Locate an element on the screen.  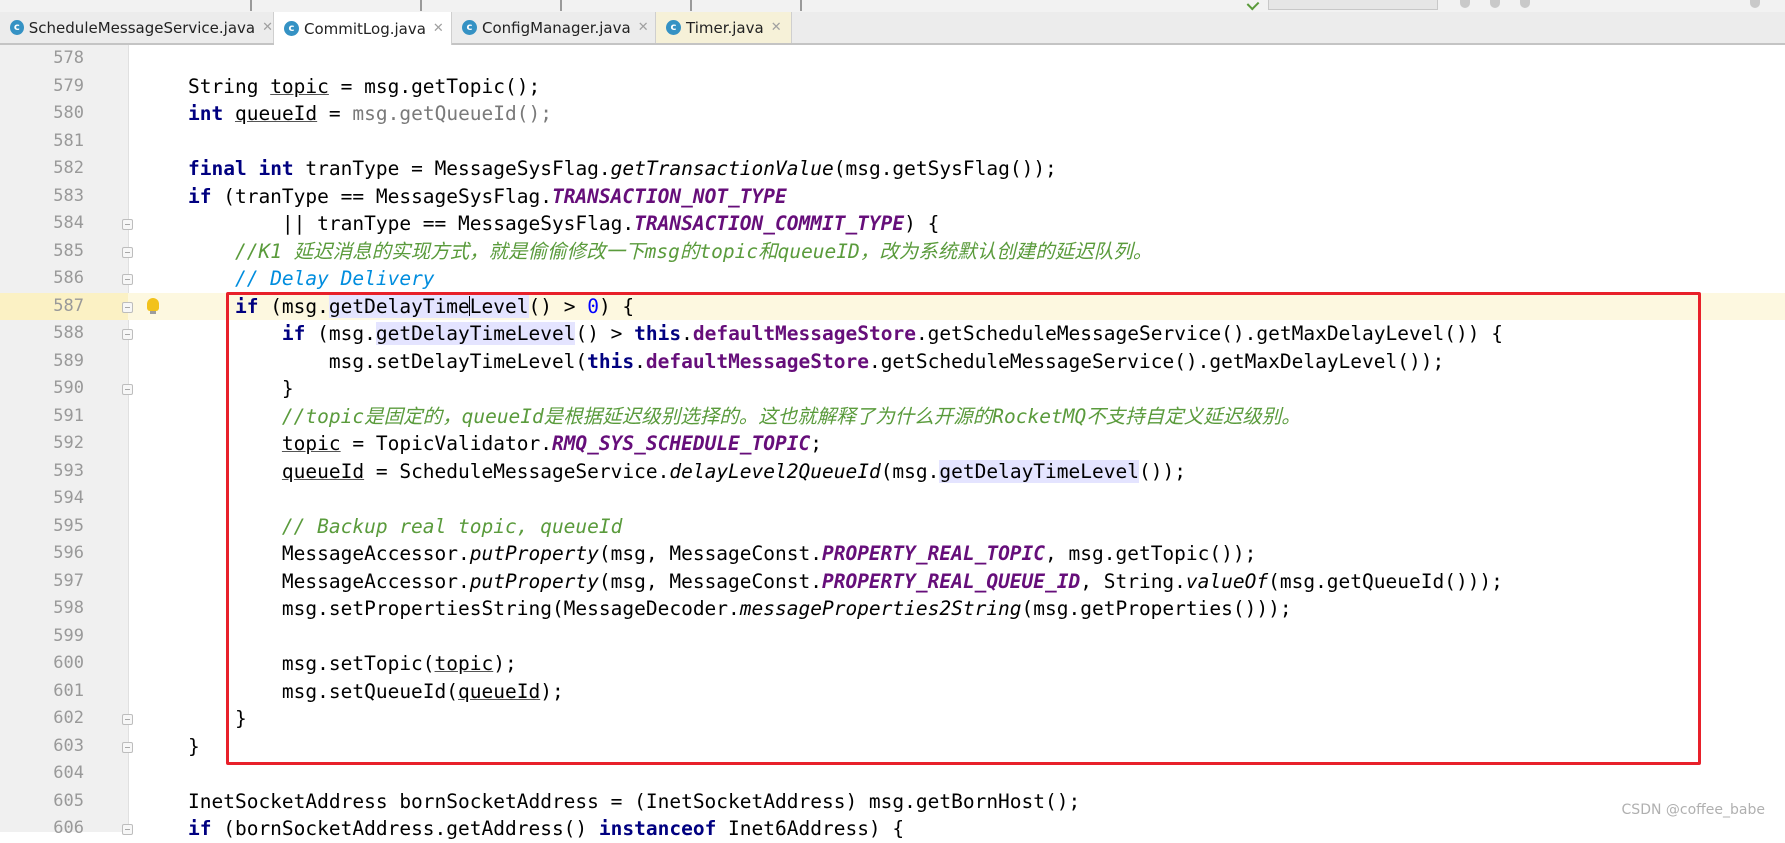
watermark: CSDN @coffee_babe is located at coordinates (1693, 810).